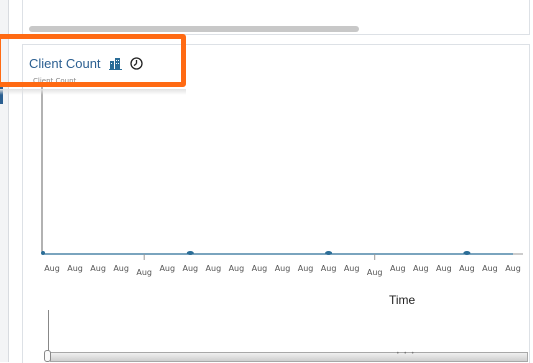 The width and height of the screenshot is (533, 363). Describe the element at coordinates (93, 92) in the screenshot. I see `highlight-shadow` at that location.